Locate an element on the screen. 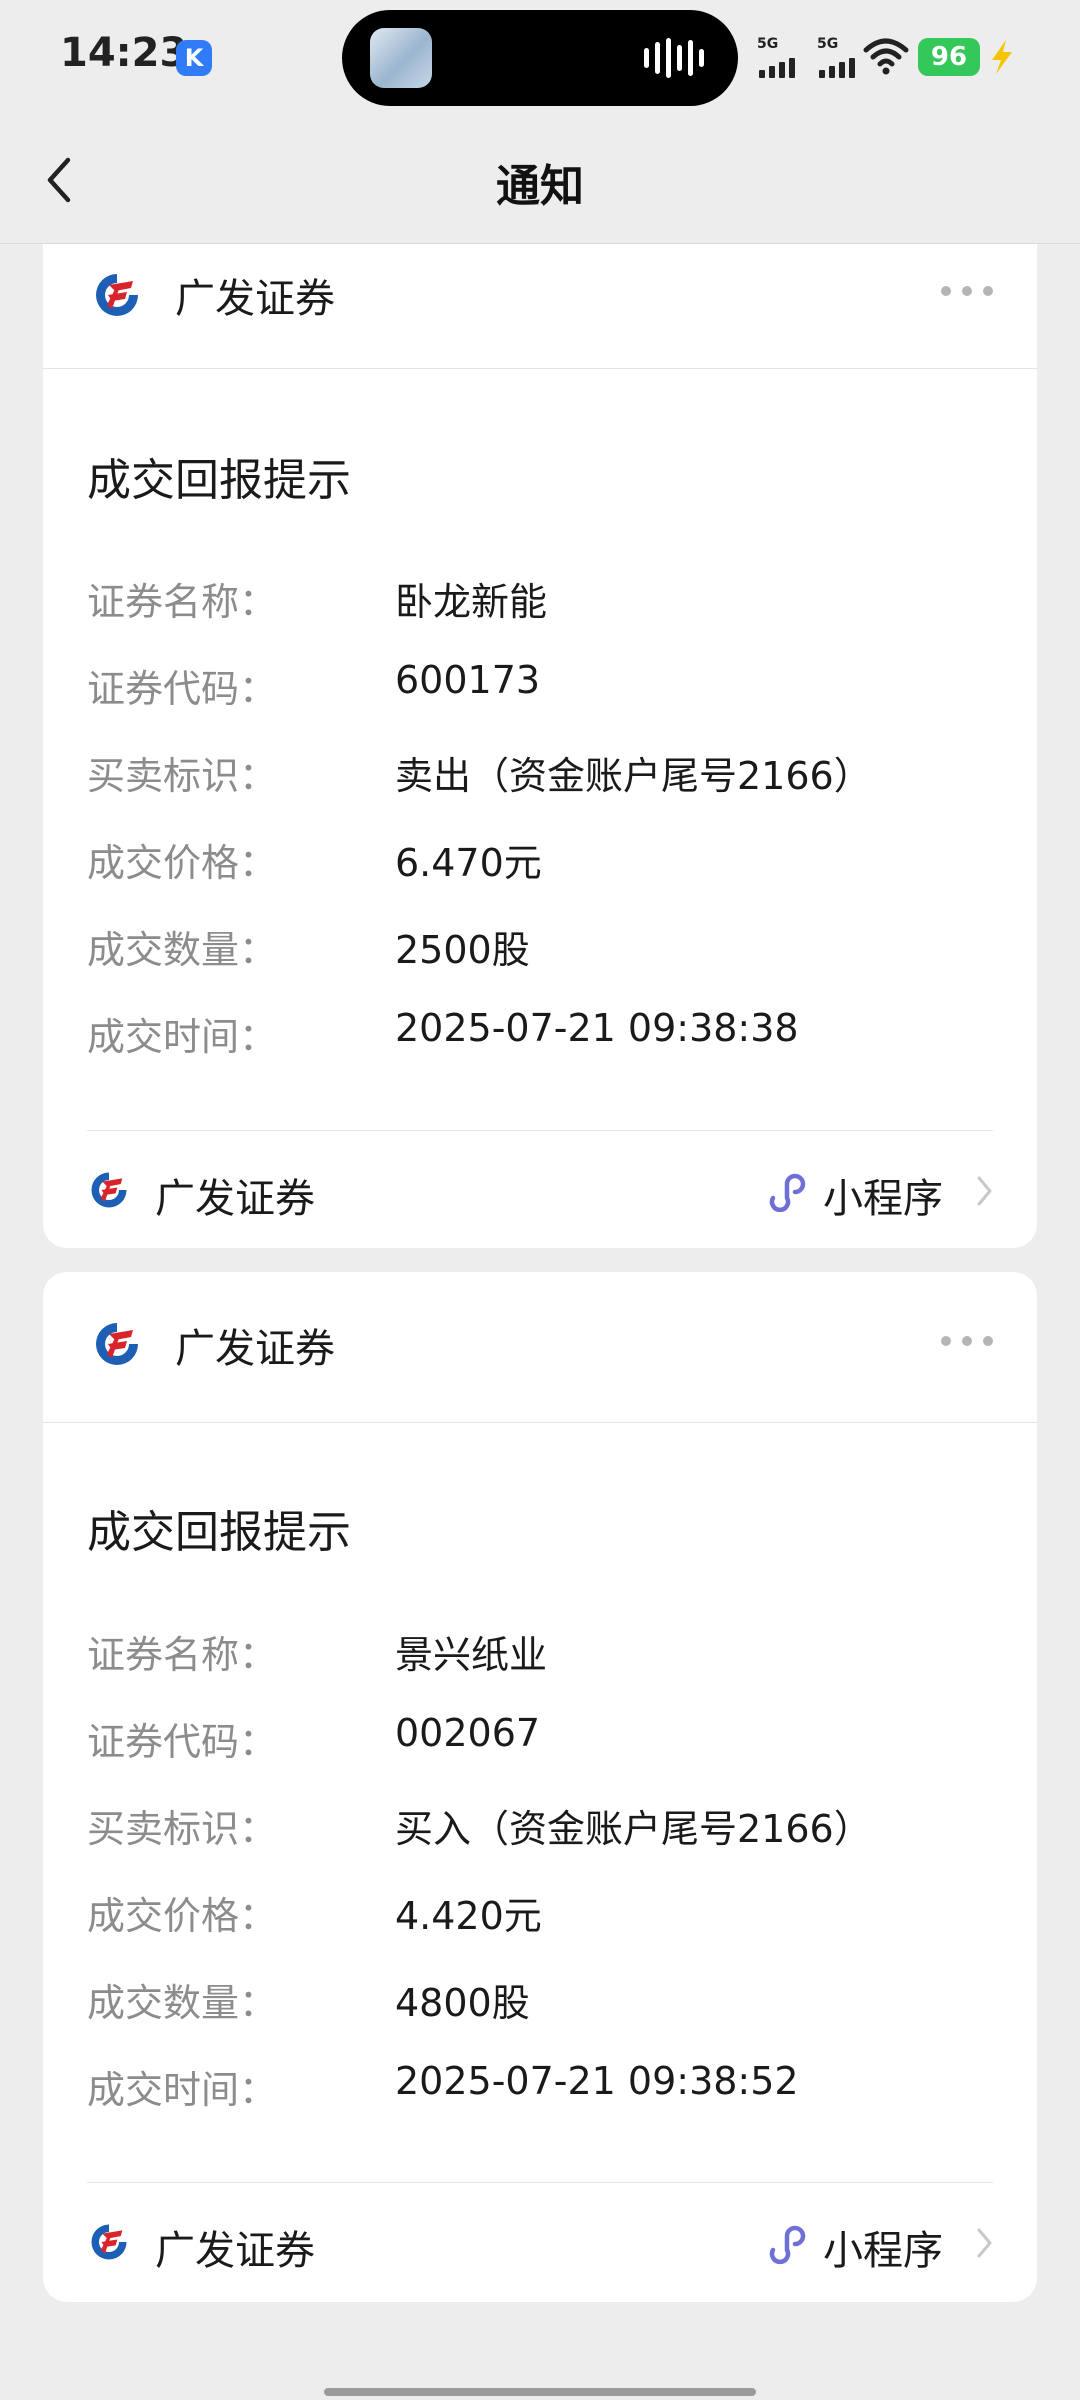  field-value: 2500股 is located at coordinates (462, 950).